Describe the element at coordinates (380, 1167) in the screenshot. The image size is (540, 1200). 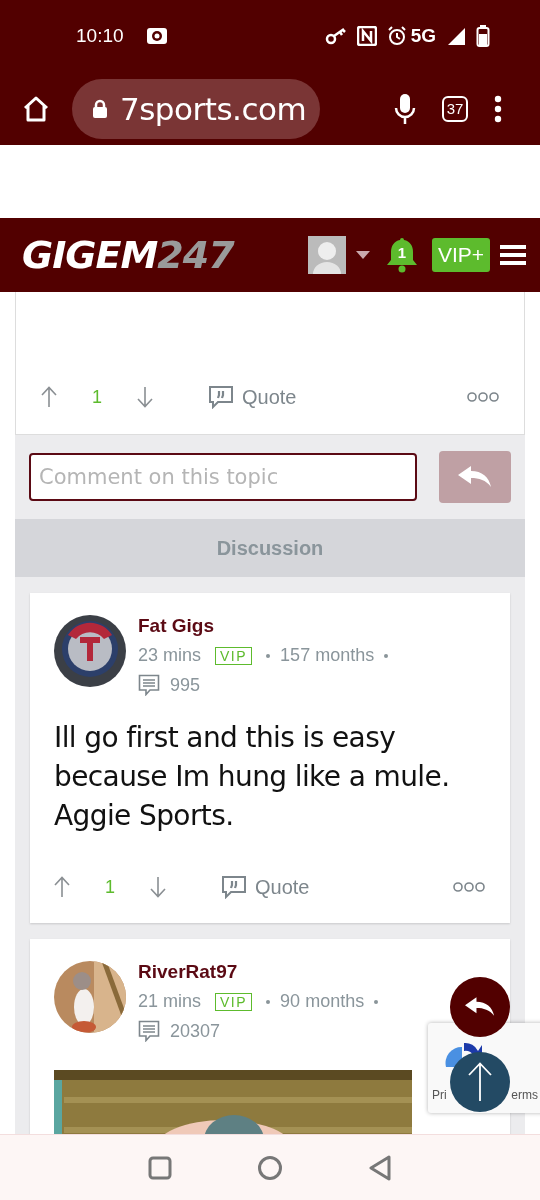
I see `back-icon` at that location.